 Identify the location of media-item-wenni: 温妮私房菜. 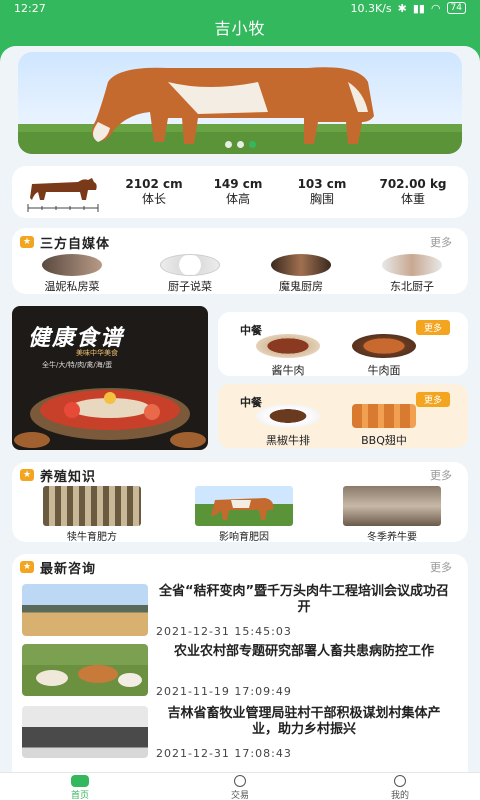
(72, 274).